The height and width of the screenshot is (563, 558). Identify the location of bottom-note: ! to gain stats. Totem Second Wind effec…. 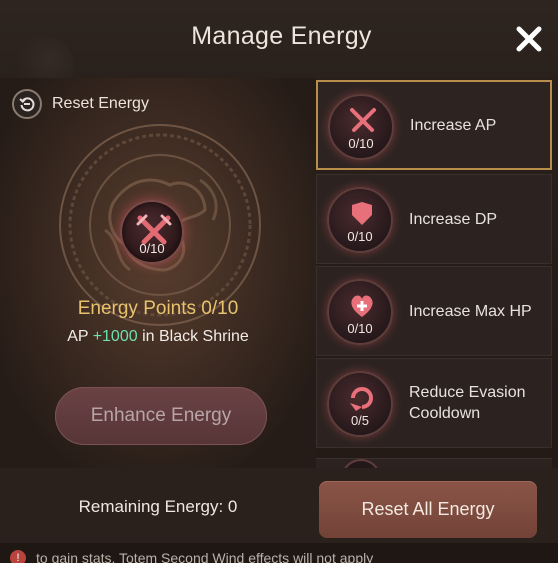
(279, 553).